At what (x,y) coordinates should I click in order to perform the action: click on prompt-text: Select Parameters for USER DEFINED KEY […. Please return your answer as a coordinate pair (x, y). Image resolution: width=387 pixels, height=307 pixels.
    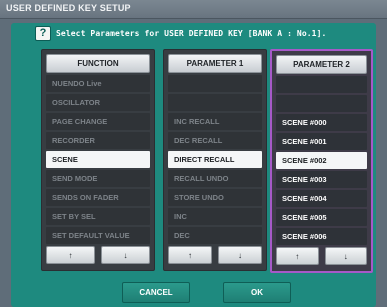
    Looking at the image, I should click on (191, 33).